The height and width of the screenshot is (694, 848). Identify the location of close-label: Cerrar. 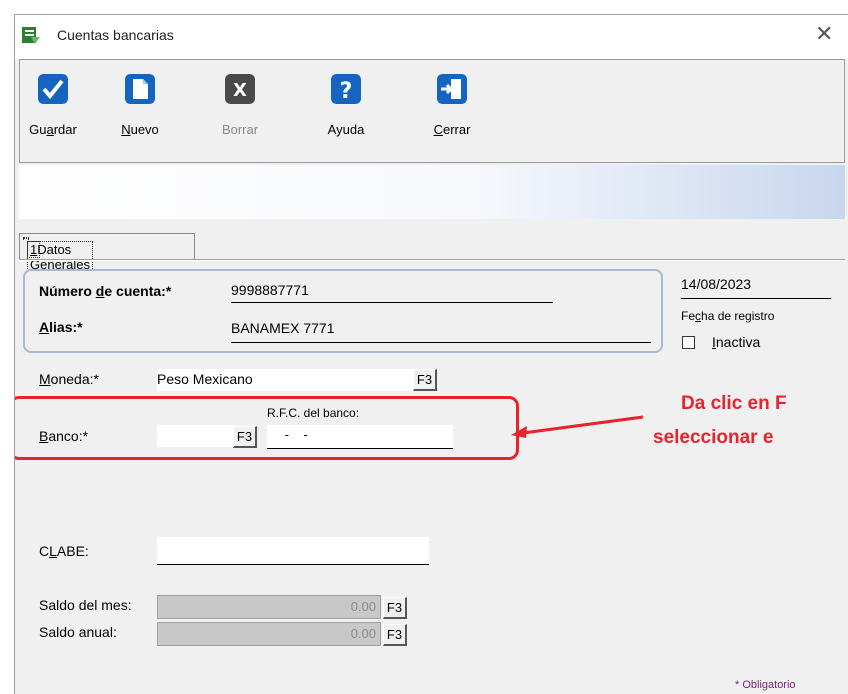
(452, 129).